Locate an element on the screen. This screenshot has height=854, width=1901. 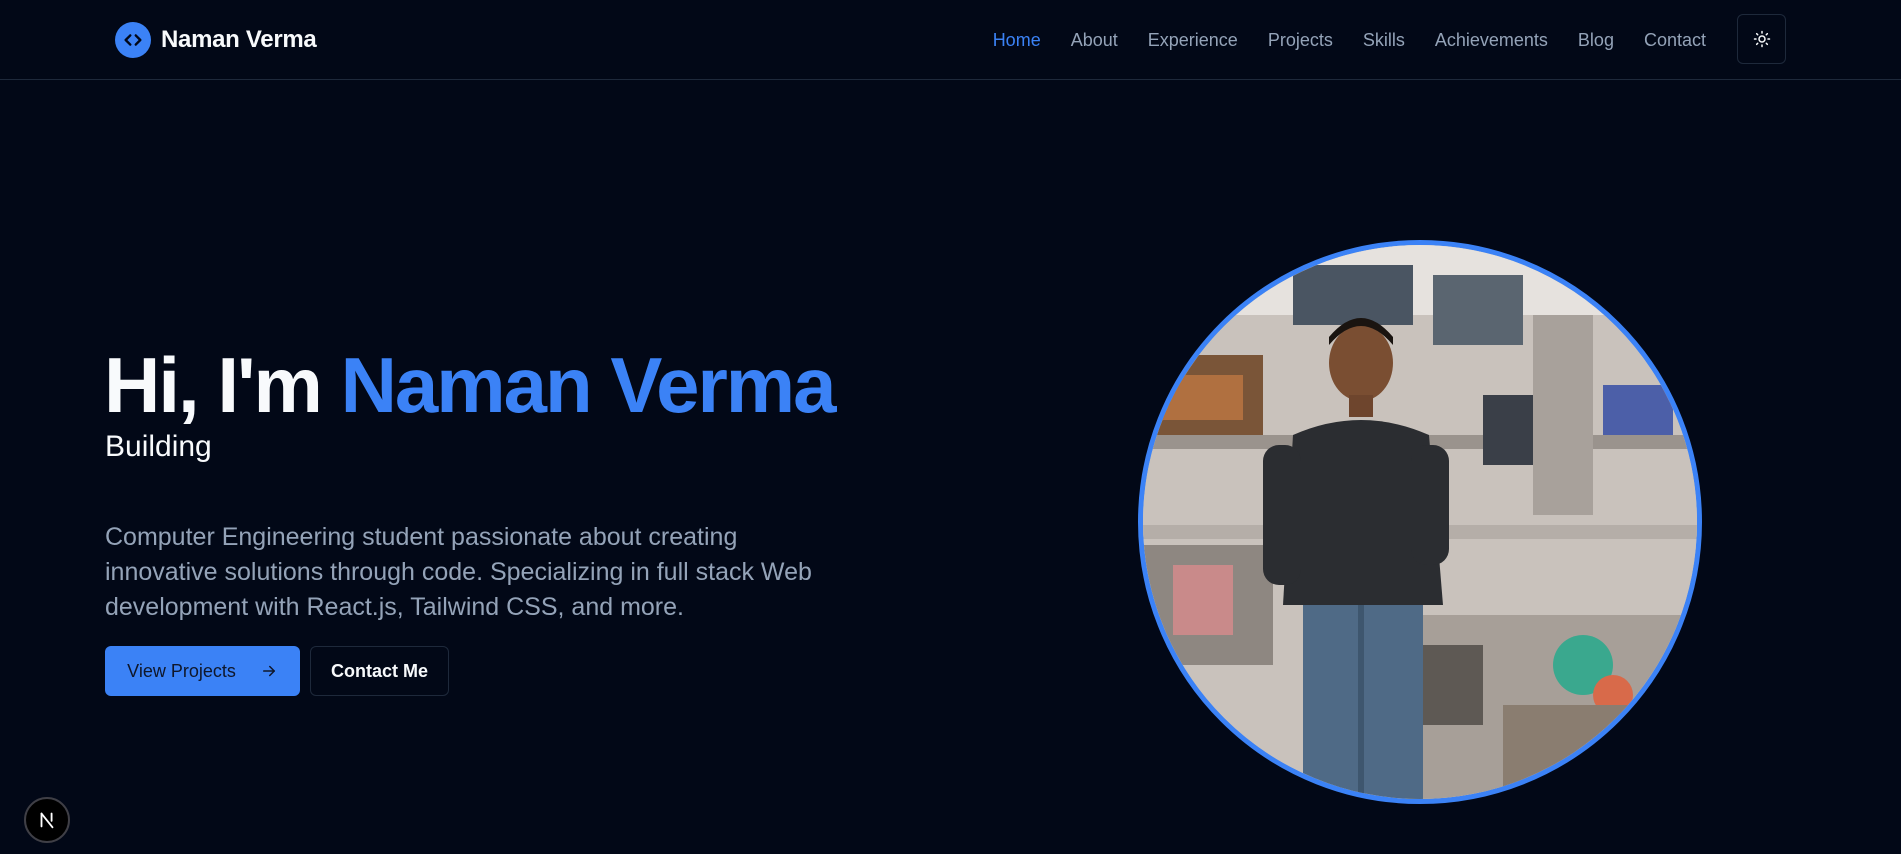
brand-name: Naman Verma is located at coordinates (239, 39).